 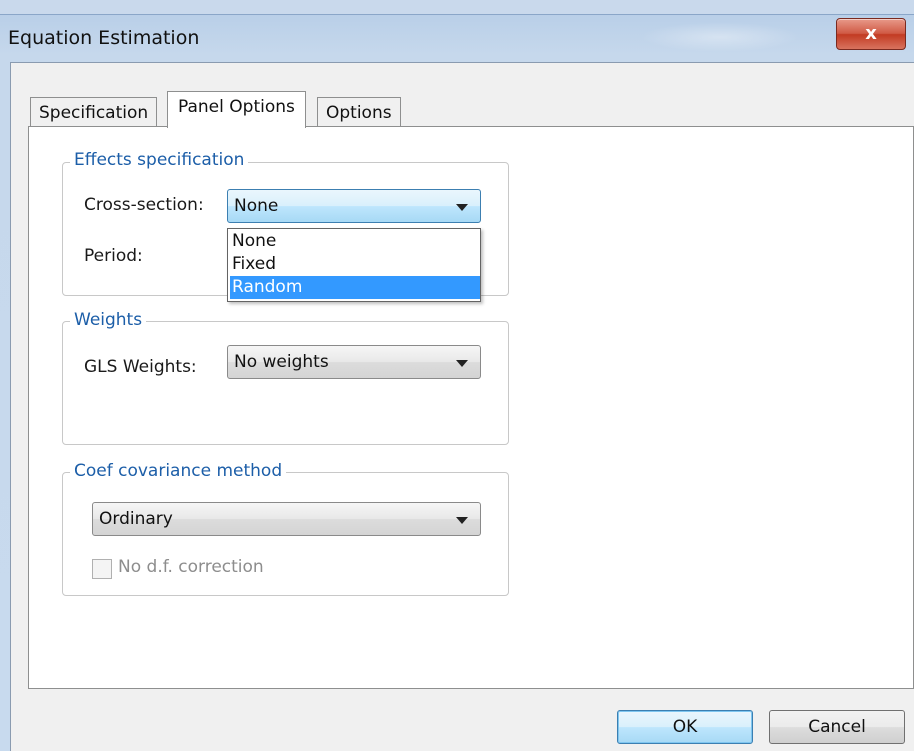 What do you see at coordinates (286, 519) in the screenshot?
I see `coef-covariance-select: Ordinary` at bounding box center [286, 519].